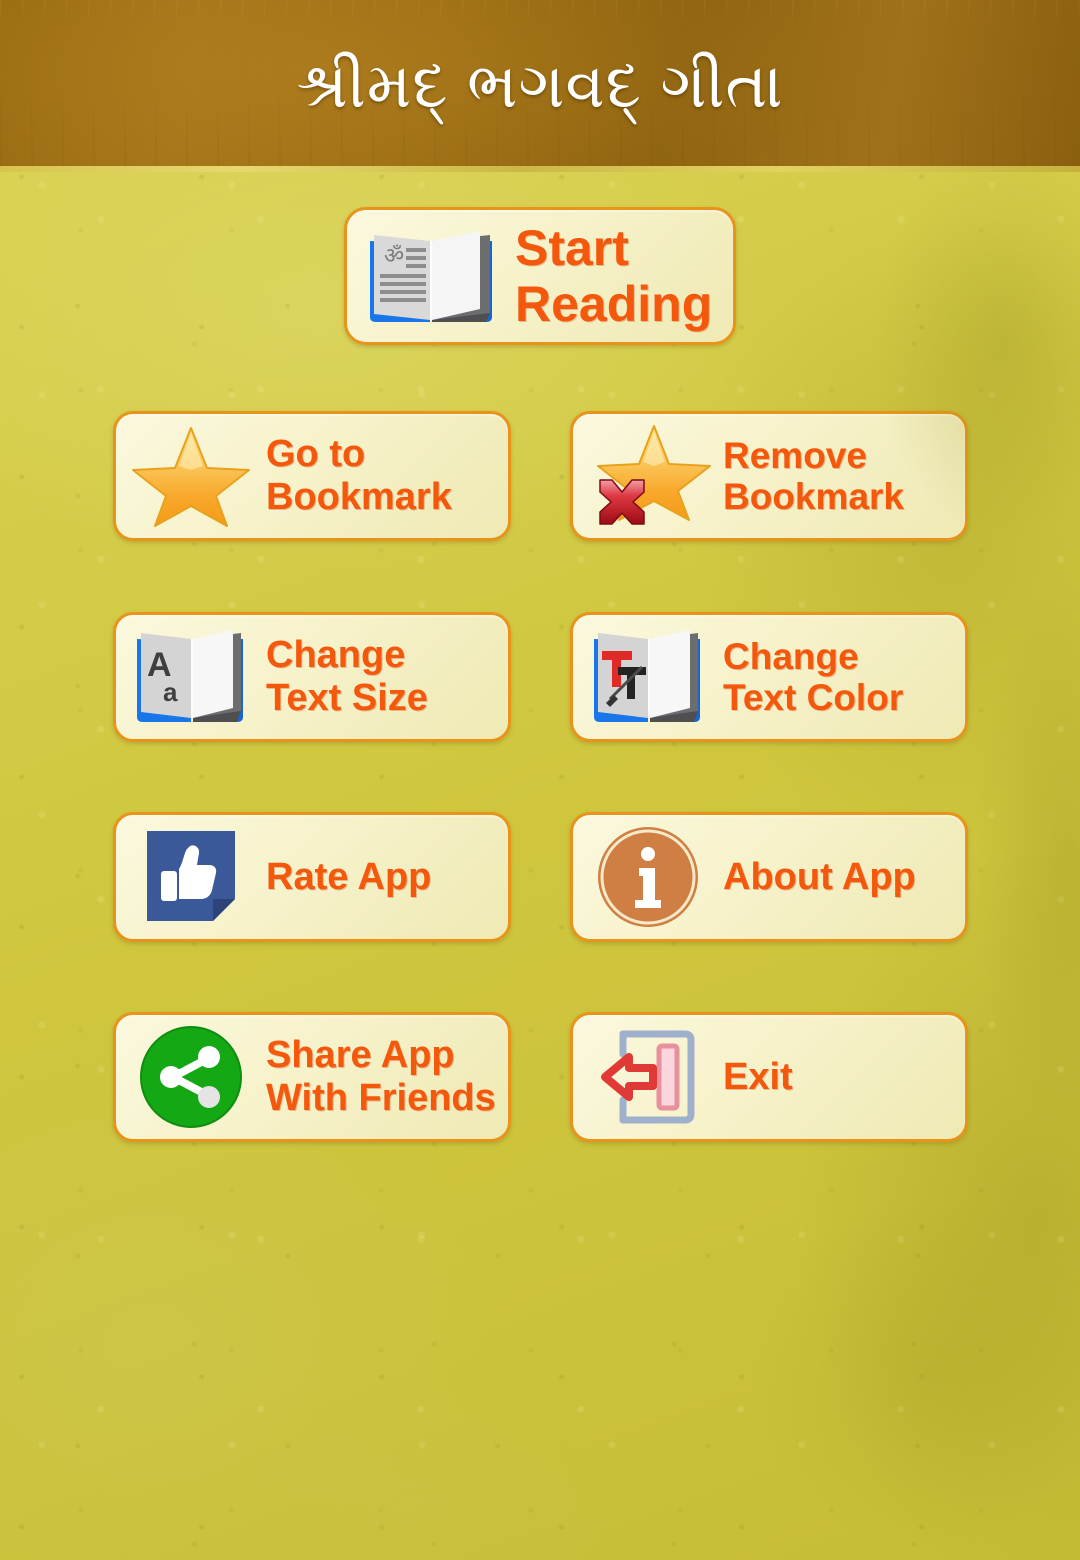 Image resolution: width=1080 pixels, height=1560 pixels. What do you see at coordinates (347, 676) in the screenshot?
I see `change-text-size-label: Change Text Size` at bounding box center [347, 676].